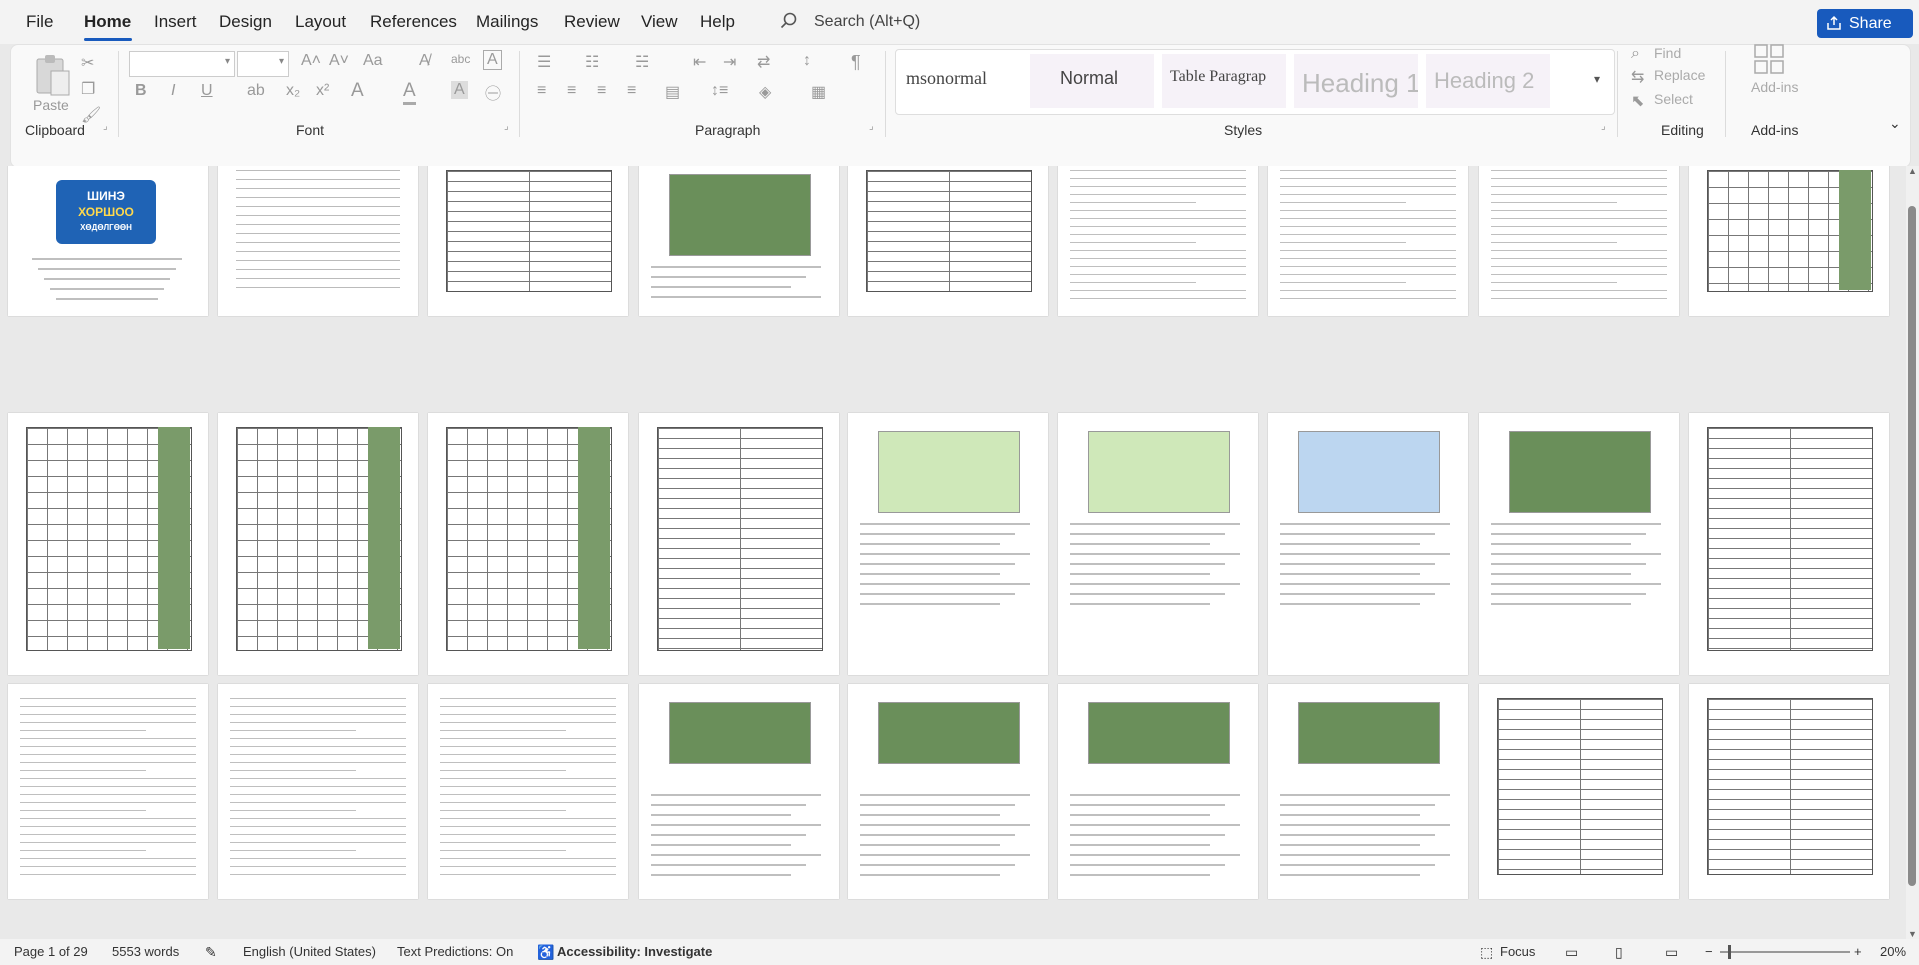 Image resolution: width=1919 pixels, height=965 pixels. What do you see at coordinates (571, 91) in the screenshot?
I see `align-center-icon: ≡` at bounding box center [571, 91].